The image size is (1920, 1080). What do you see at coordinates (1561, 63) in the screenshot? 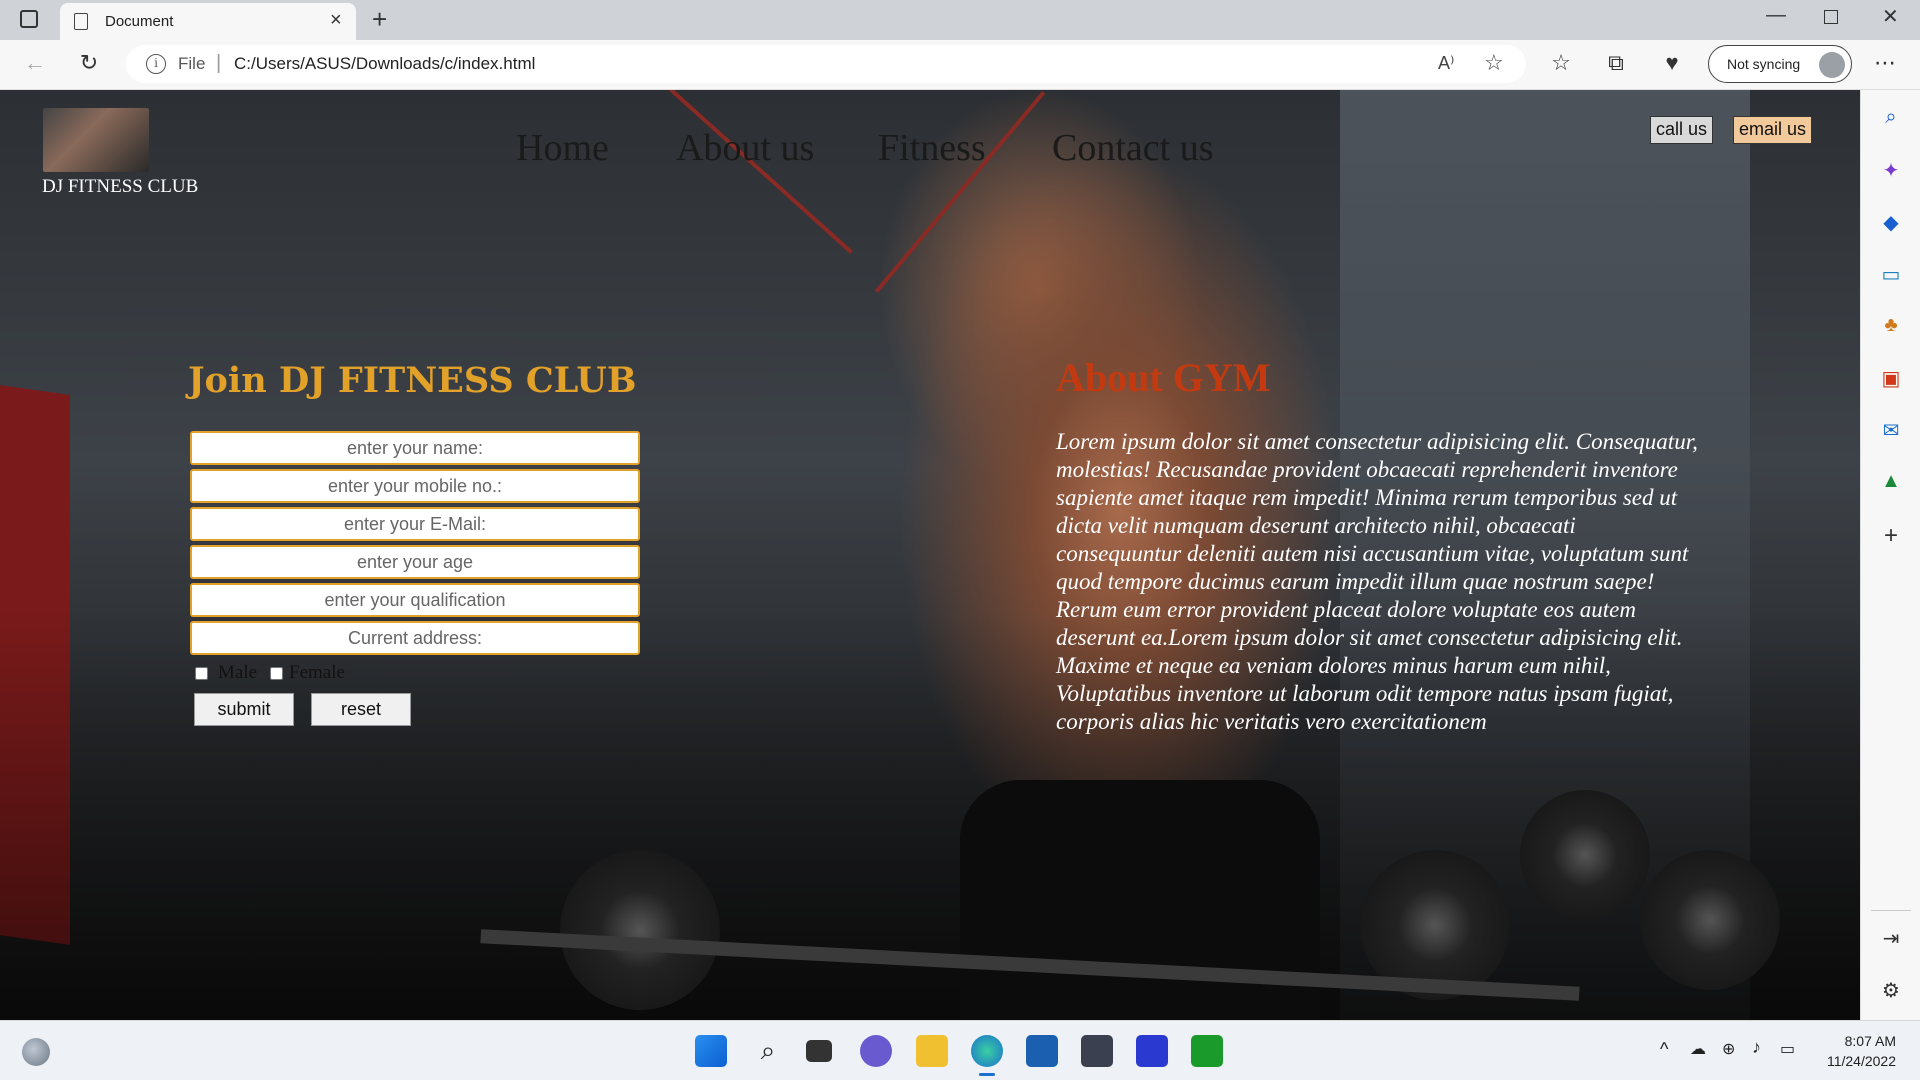
I see `favorites-icon: ☆` at bounding box center [1561, 63].